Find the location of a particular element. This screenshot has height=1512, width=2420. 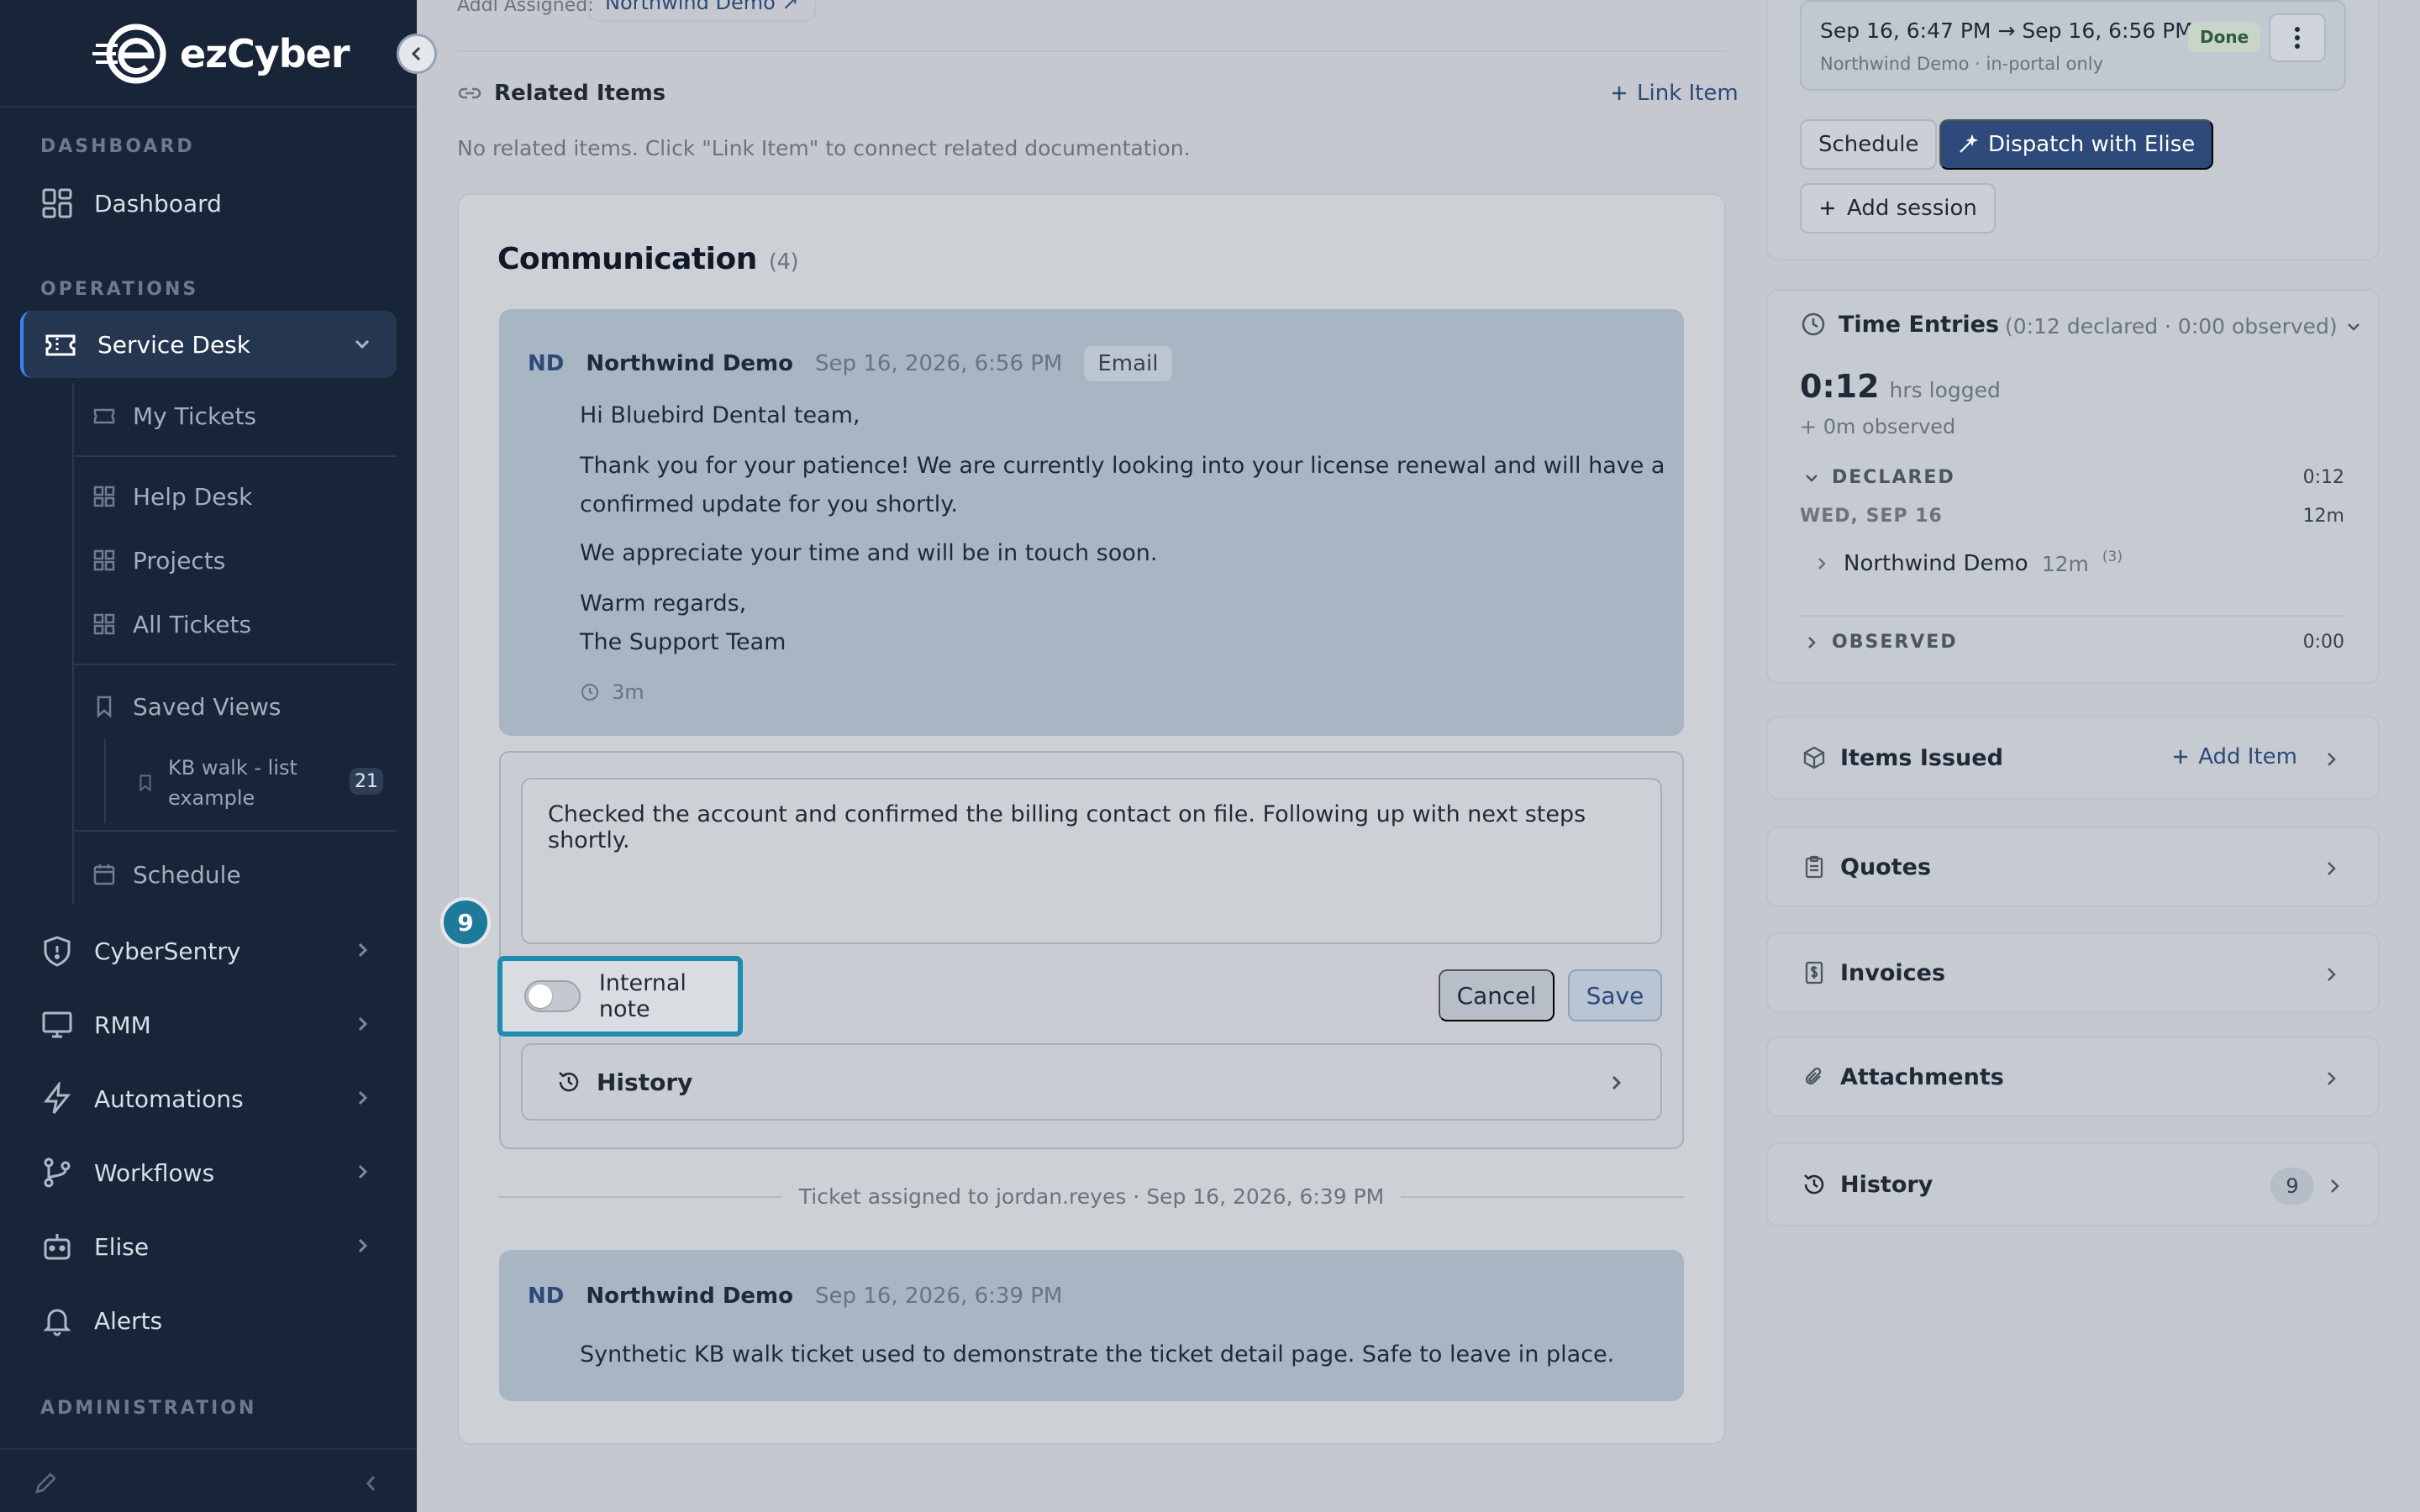

logo-text: ezCyber is located at coordinates (265, 53).